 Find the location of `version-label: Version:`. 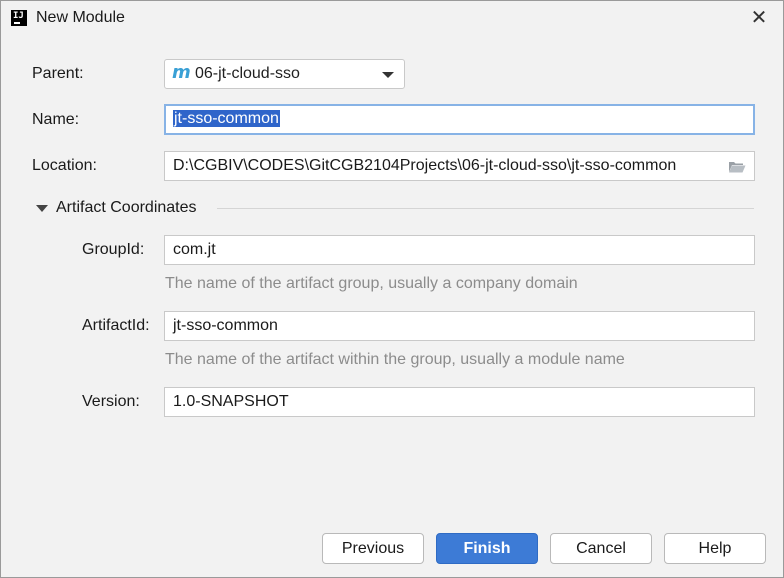

version-label: Version: is located at coordinates (111, 401).